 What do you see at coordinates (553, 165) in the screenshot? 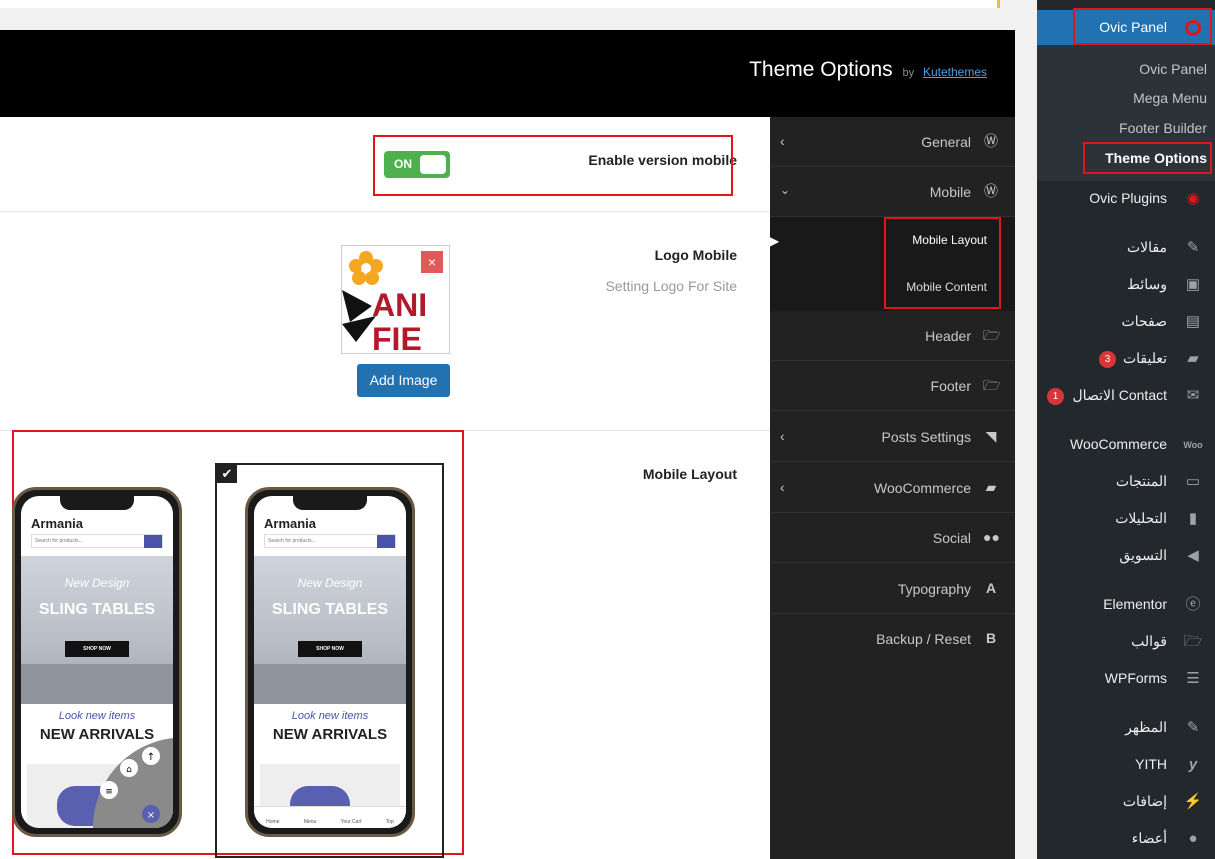
I see `highlight-box` at bounding box center [553, 165].